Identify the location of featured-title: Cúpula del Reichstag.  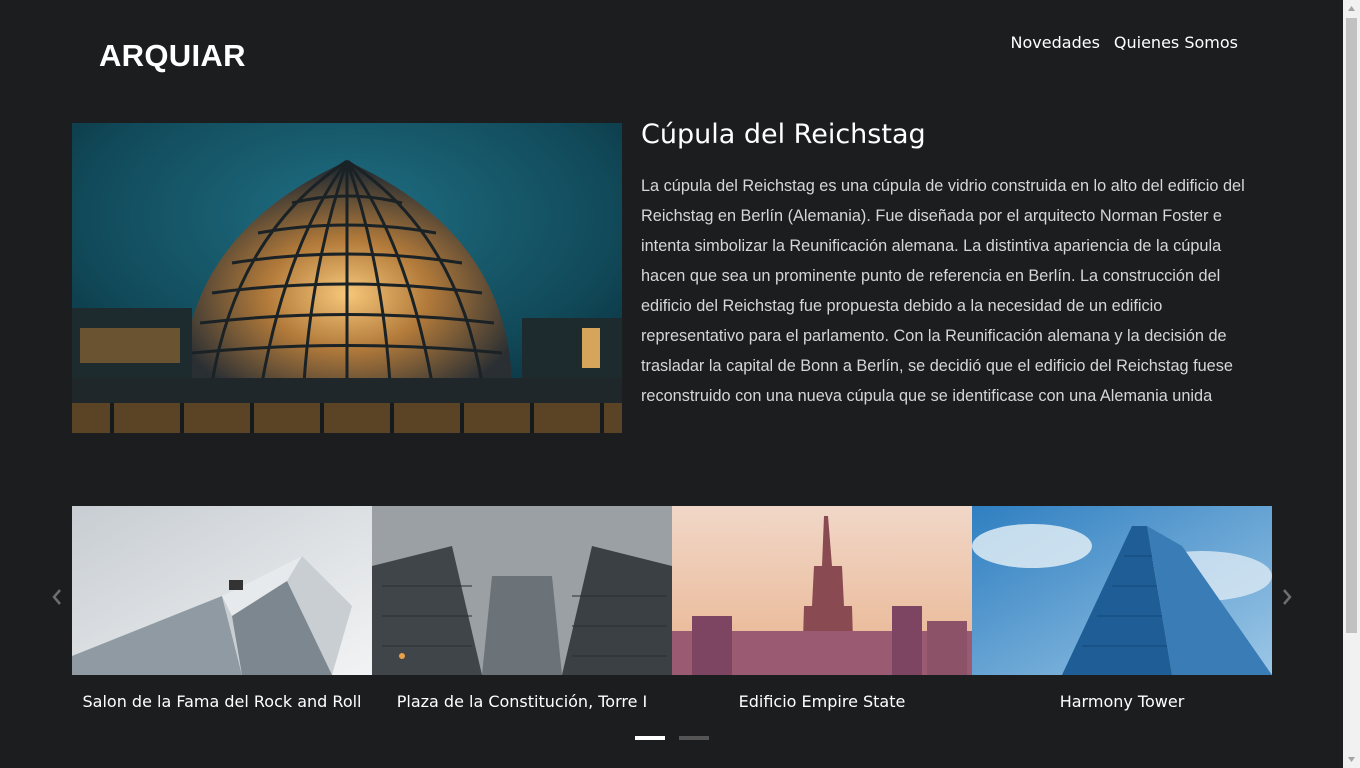
(783, 134).